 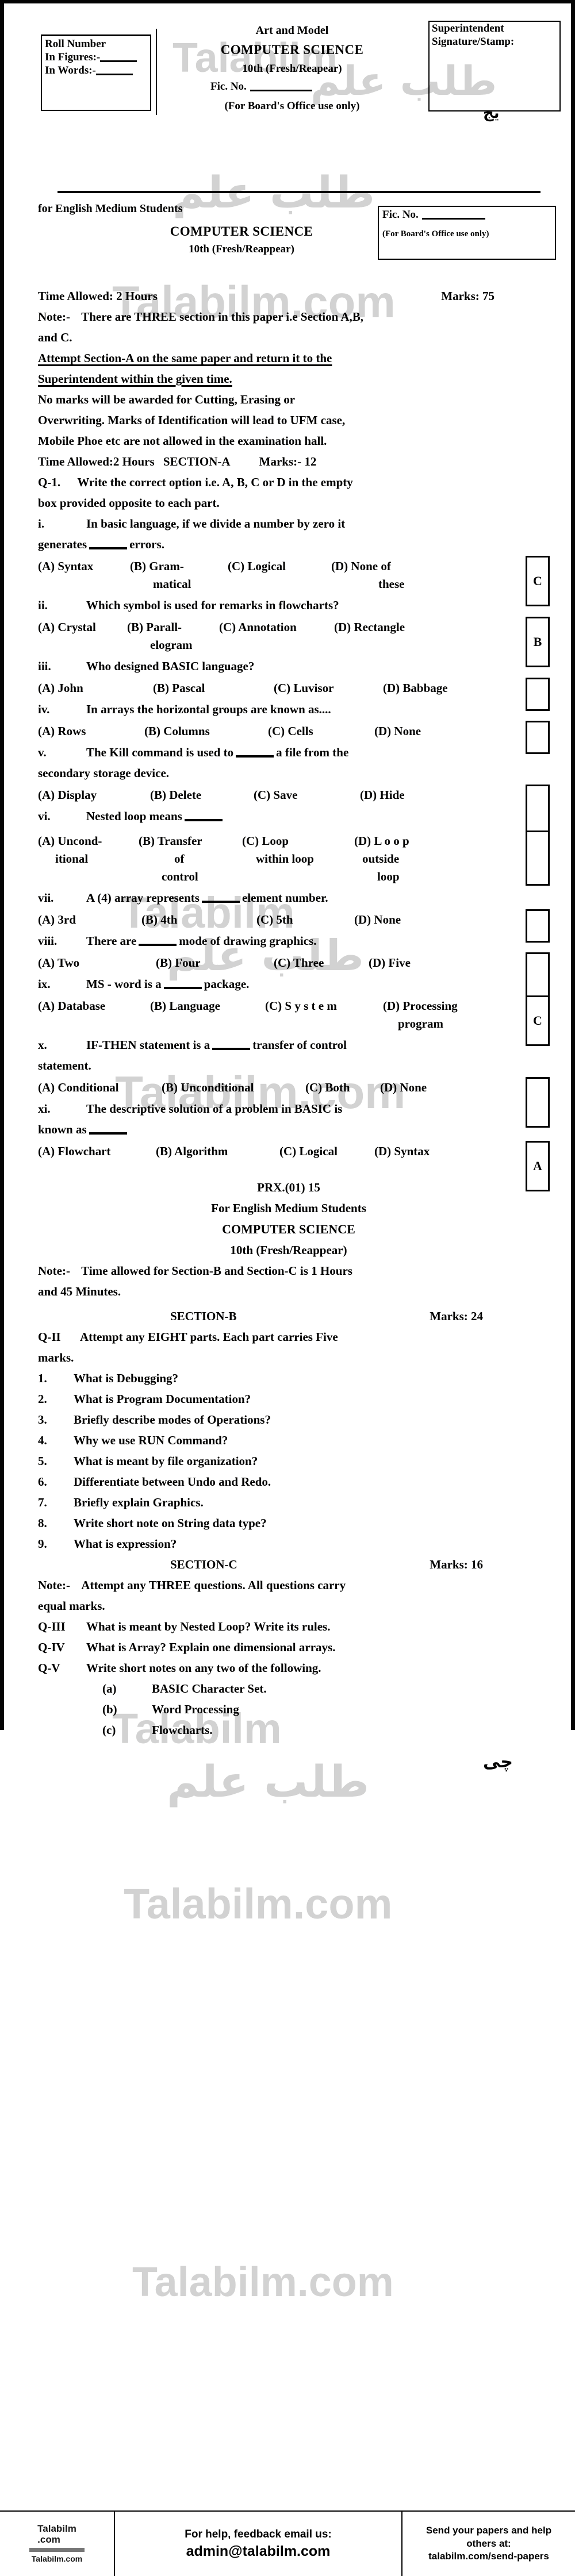 I want to click on mcq-ix-blank, so click(x=182, y=985).